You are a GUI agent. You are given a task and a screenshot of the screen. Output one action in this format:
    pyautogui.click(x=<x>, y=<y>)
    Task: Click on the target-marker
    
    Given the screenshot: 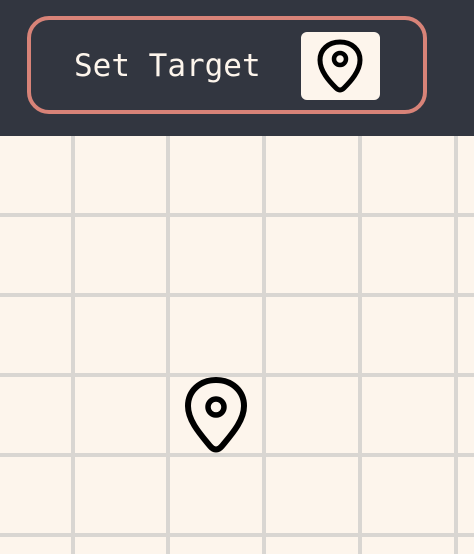 What is the action you would take?
    pyautogui.click(x=216, y=416)
    